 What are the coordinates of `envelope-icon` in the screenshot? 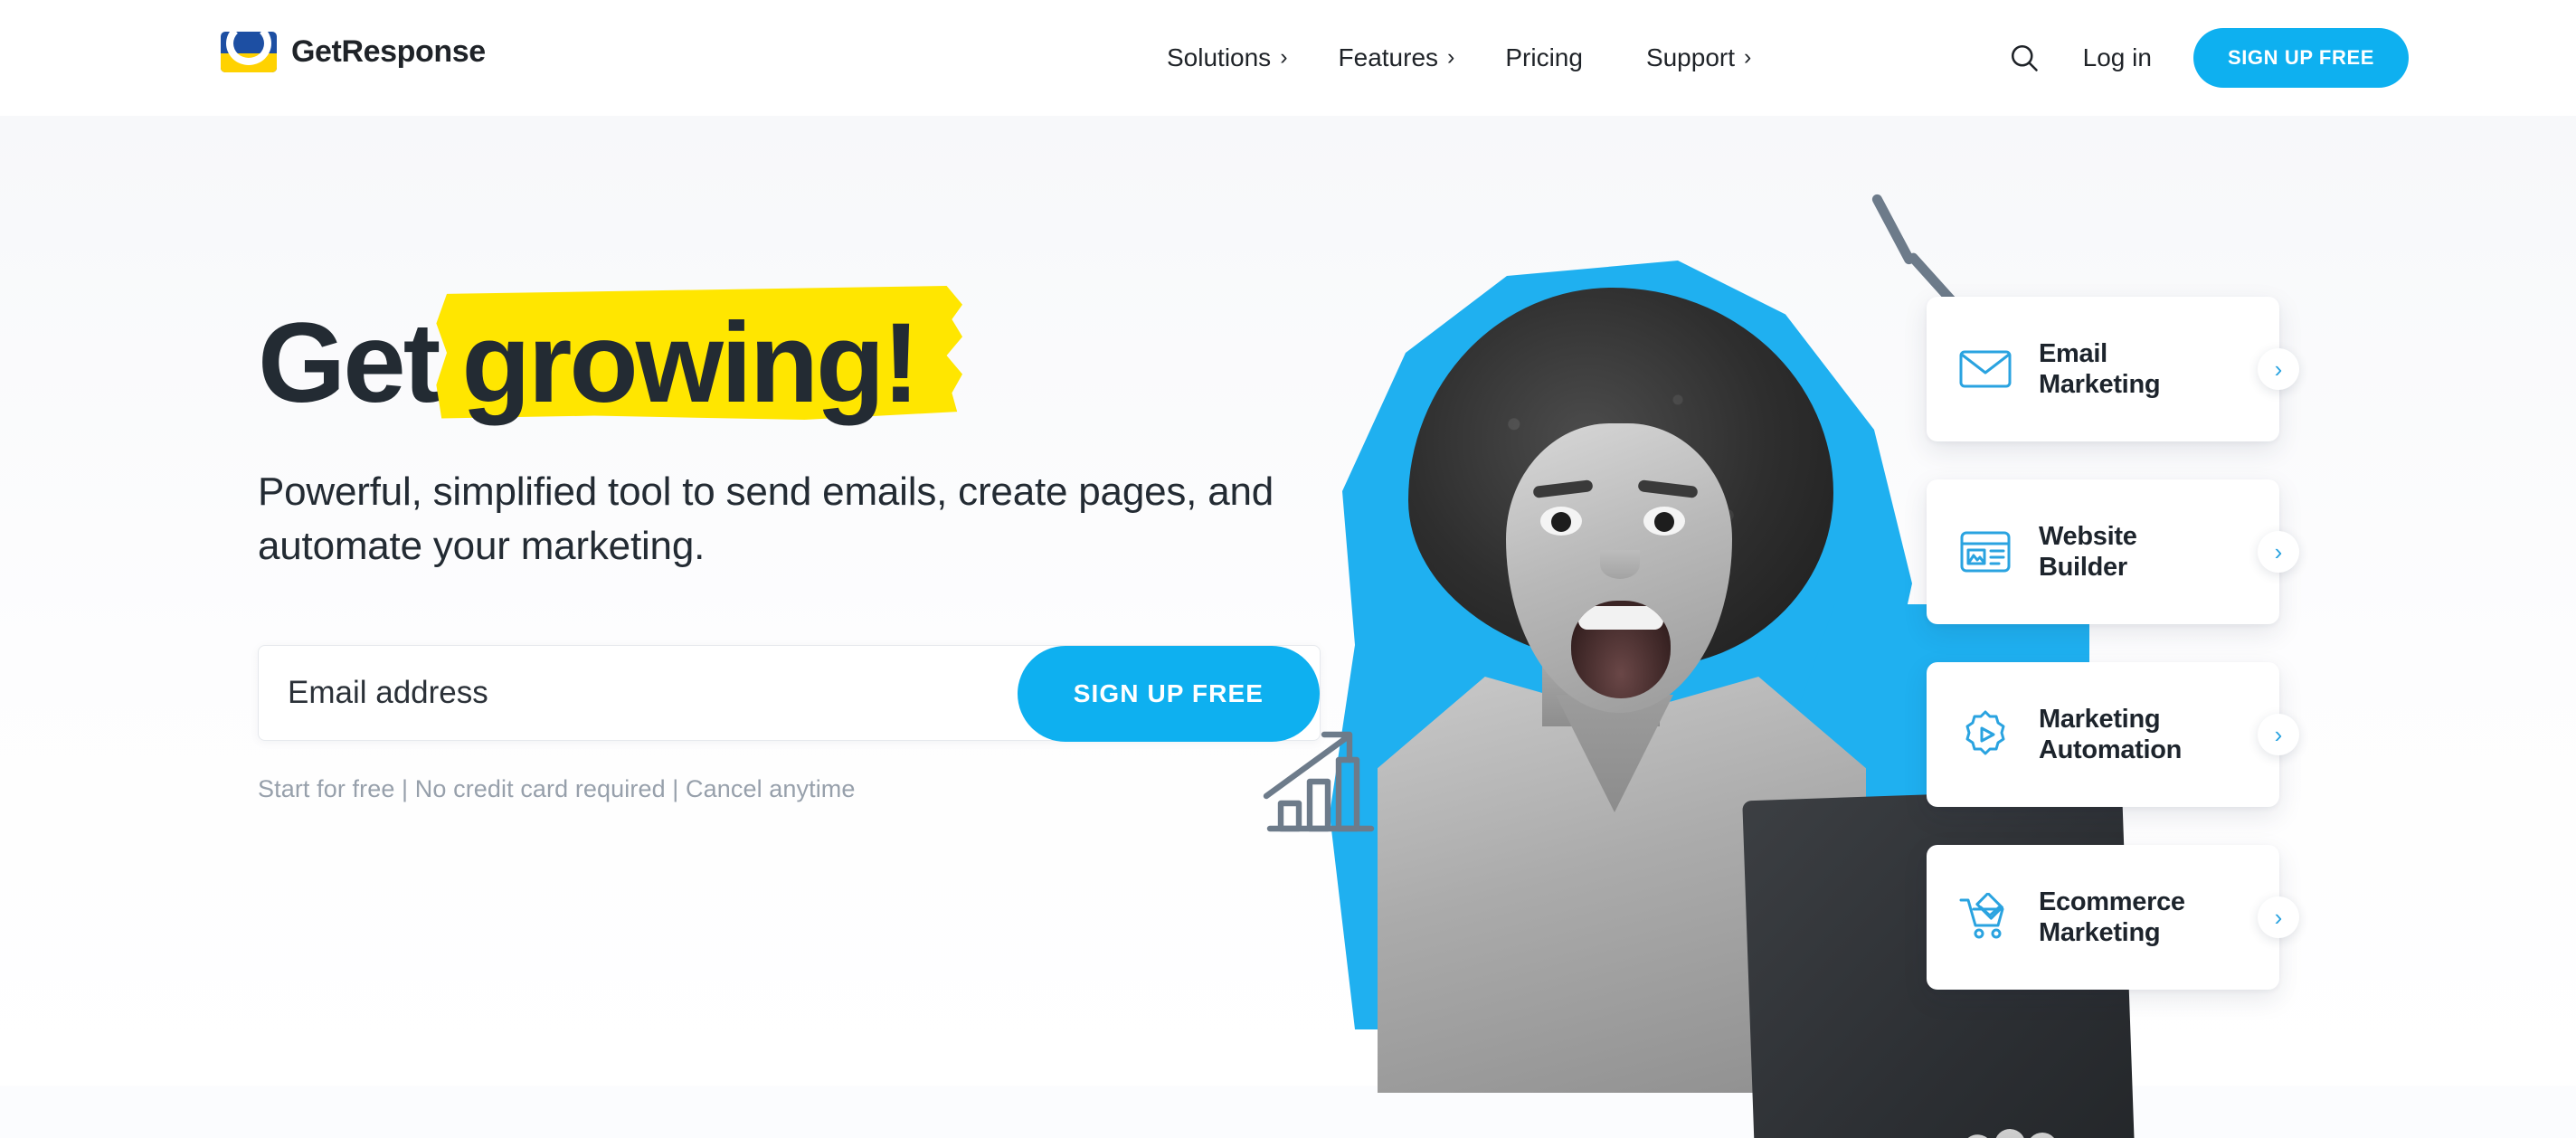 It's located at (1985, 369).